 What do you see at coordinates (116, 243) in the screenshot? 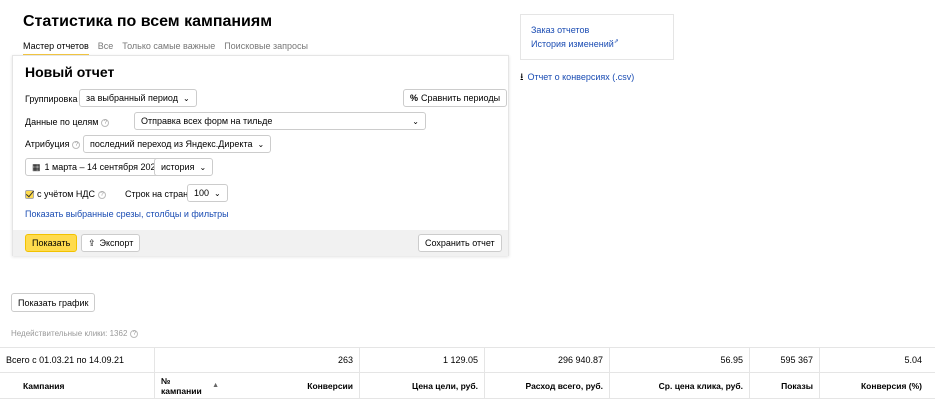
I see `export-label: Экспорт` at bounding box center [116, 243].